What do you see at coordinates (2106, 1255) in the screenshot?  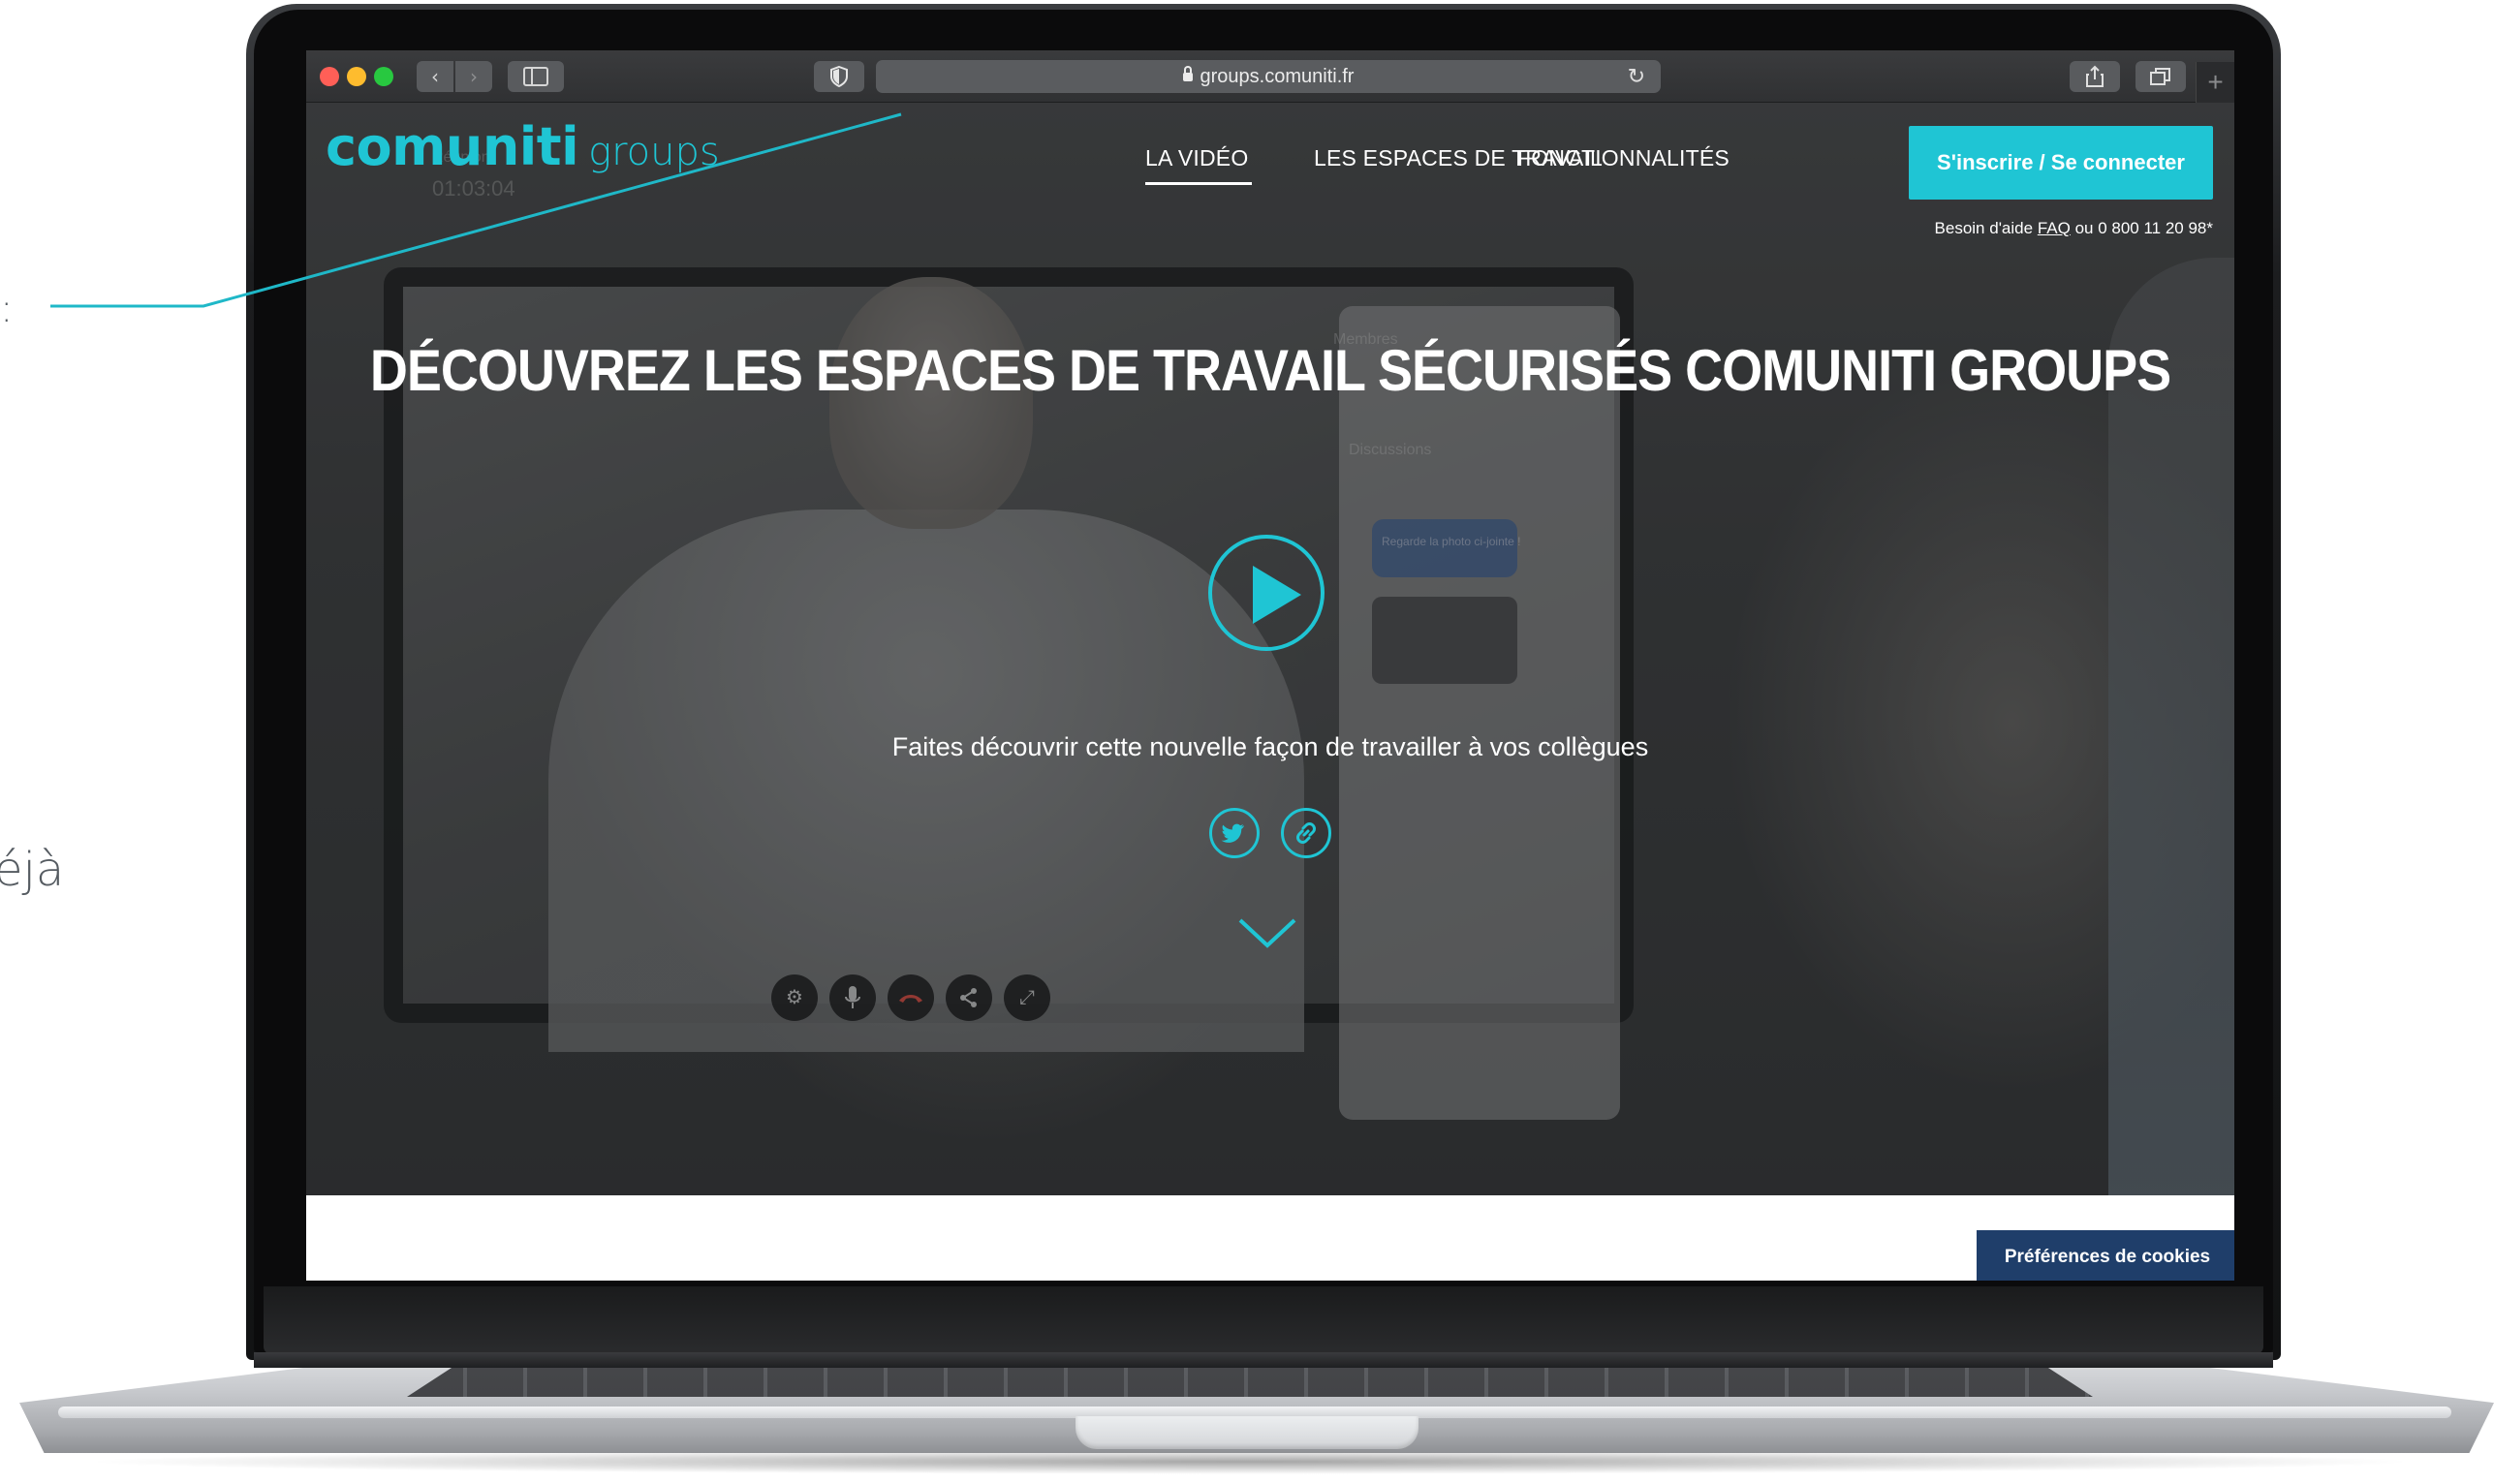 I see `cookie-preferences-button: Préférences de cookies` at bounding box center [2106, 1255].